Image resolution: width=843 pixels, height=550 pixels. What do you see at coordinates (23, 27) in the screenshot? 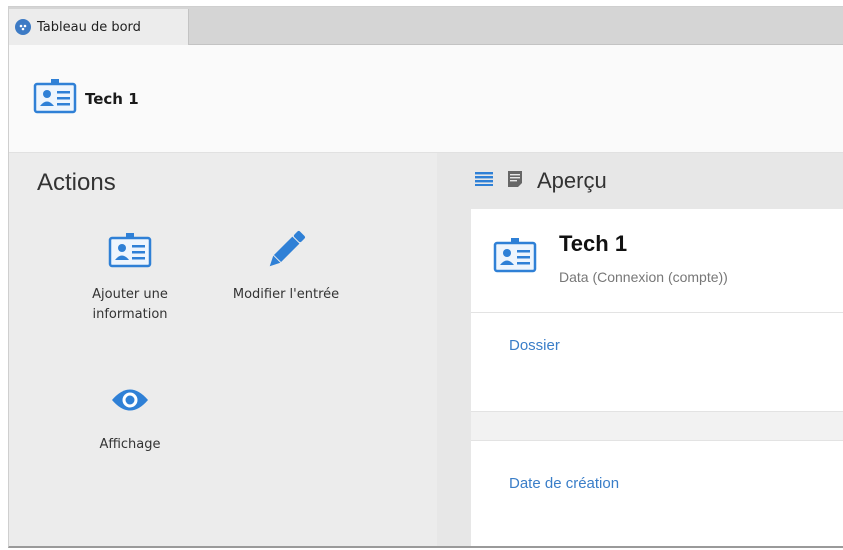
I see `dashboard-icon` at bounding box center [23, 27].